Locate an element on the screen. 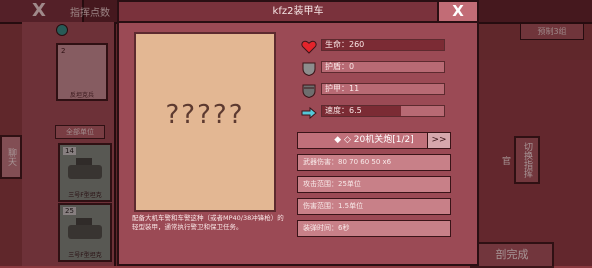 The width and height of the screenshot is (592, 268). hp-label: 生命：260 is located at coordinates (345, 44).